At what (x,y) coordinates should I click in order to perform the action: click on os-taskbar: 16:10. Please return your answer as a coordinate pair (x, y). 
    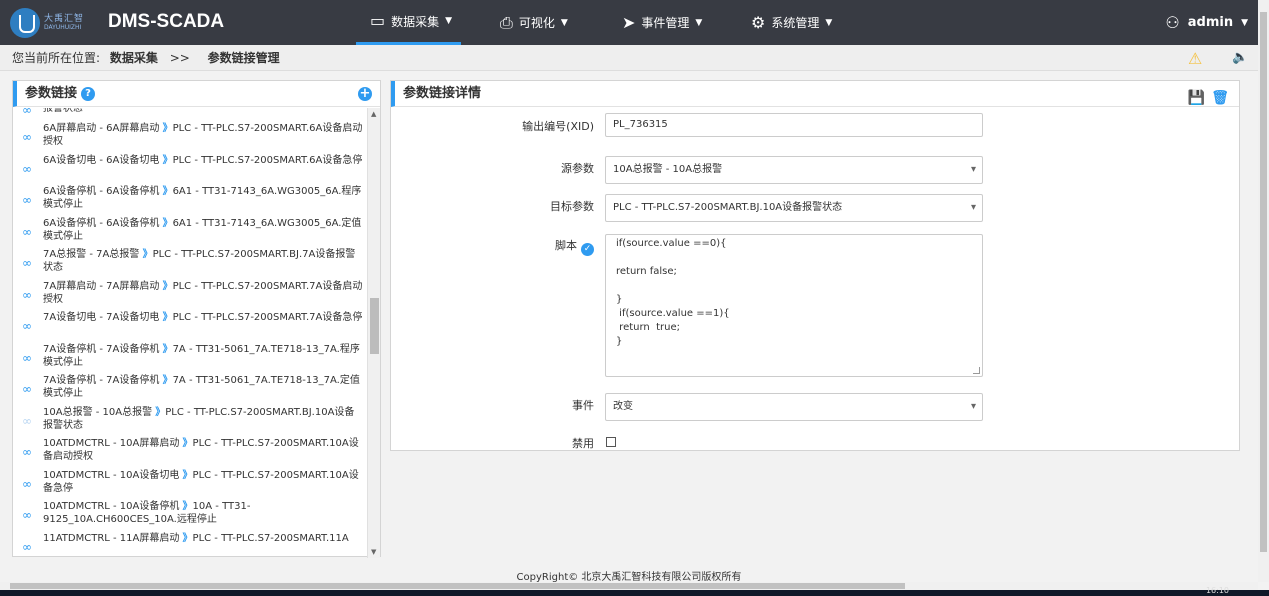
    Looking at the image, I should click on (634, 591).